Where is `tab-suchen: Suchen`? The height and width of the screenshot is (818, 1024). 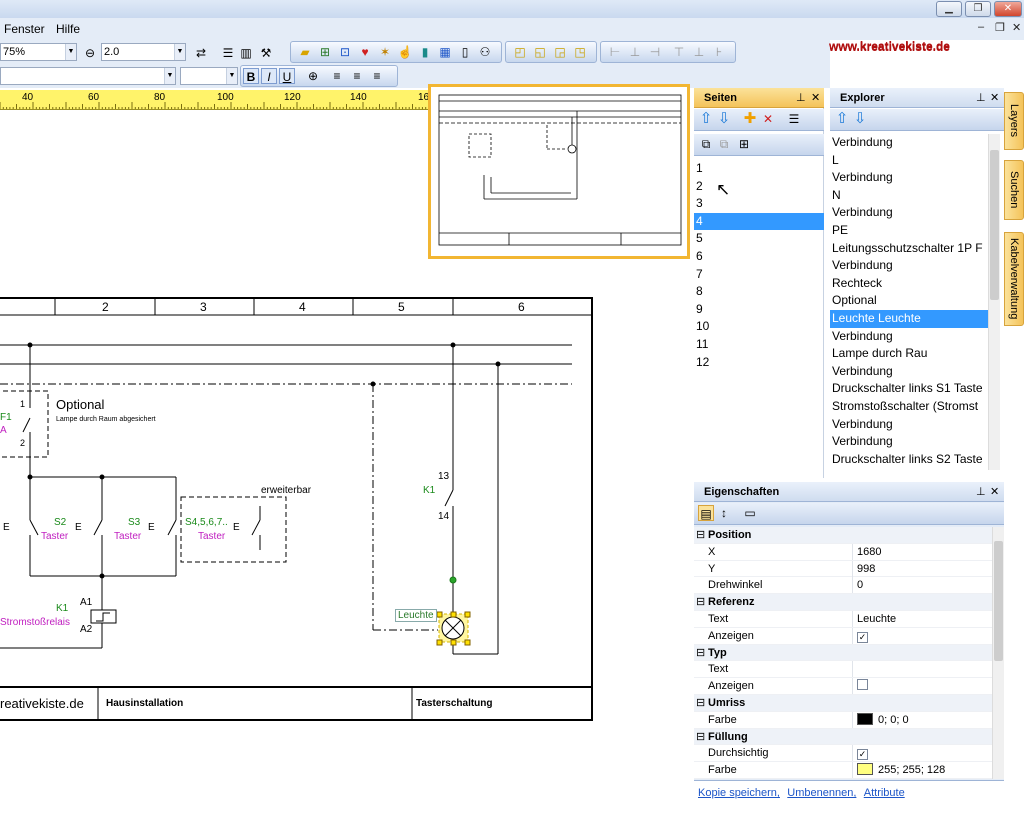
tab-suchen: Suchen is located at coordinates (1014, 190).